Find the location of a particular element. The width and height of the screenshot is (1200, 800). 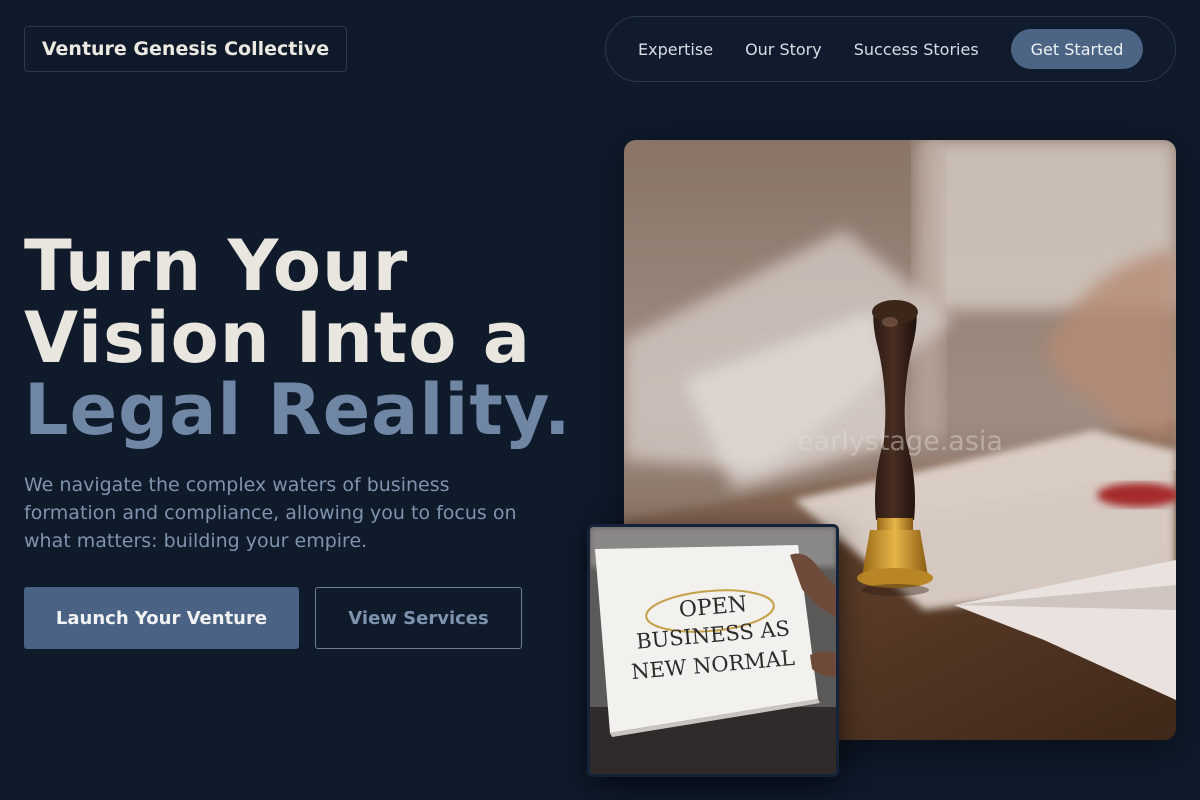

headline-line-1: Turn Your is located at coordinates (216, 266).